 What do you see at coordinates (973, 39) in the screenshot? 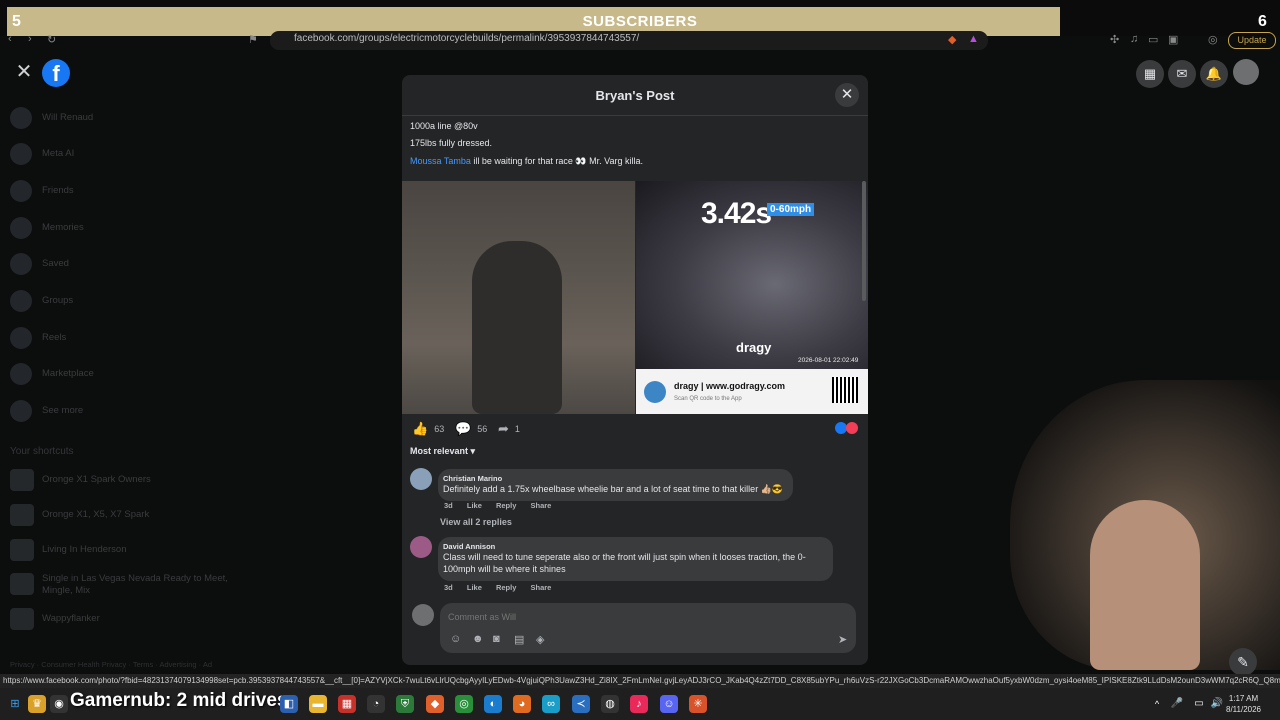
I see `brave-rewards-icon: ▲` at bounding box center [973, 39].